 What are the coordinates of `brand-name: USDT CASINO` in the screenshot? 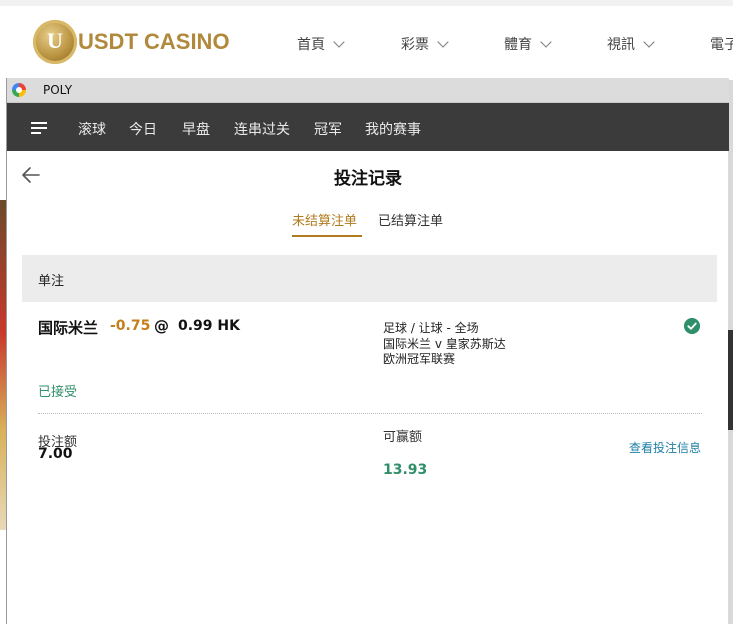 It's located at (154, 42).